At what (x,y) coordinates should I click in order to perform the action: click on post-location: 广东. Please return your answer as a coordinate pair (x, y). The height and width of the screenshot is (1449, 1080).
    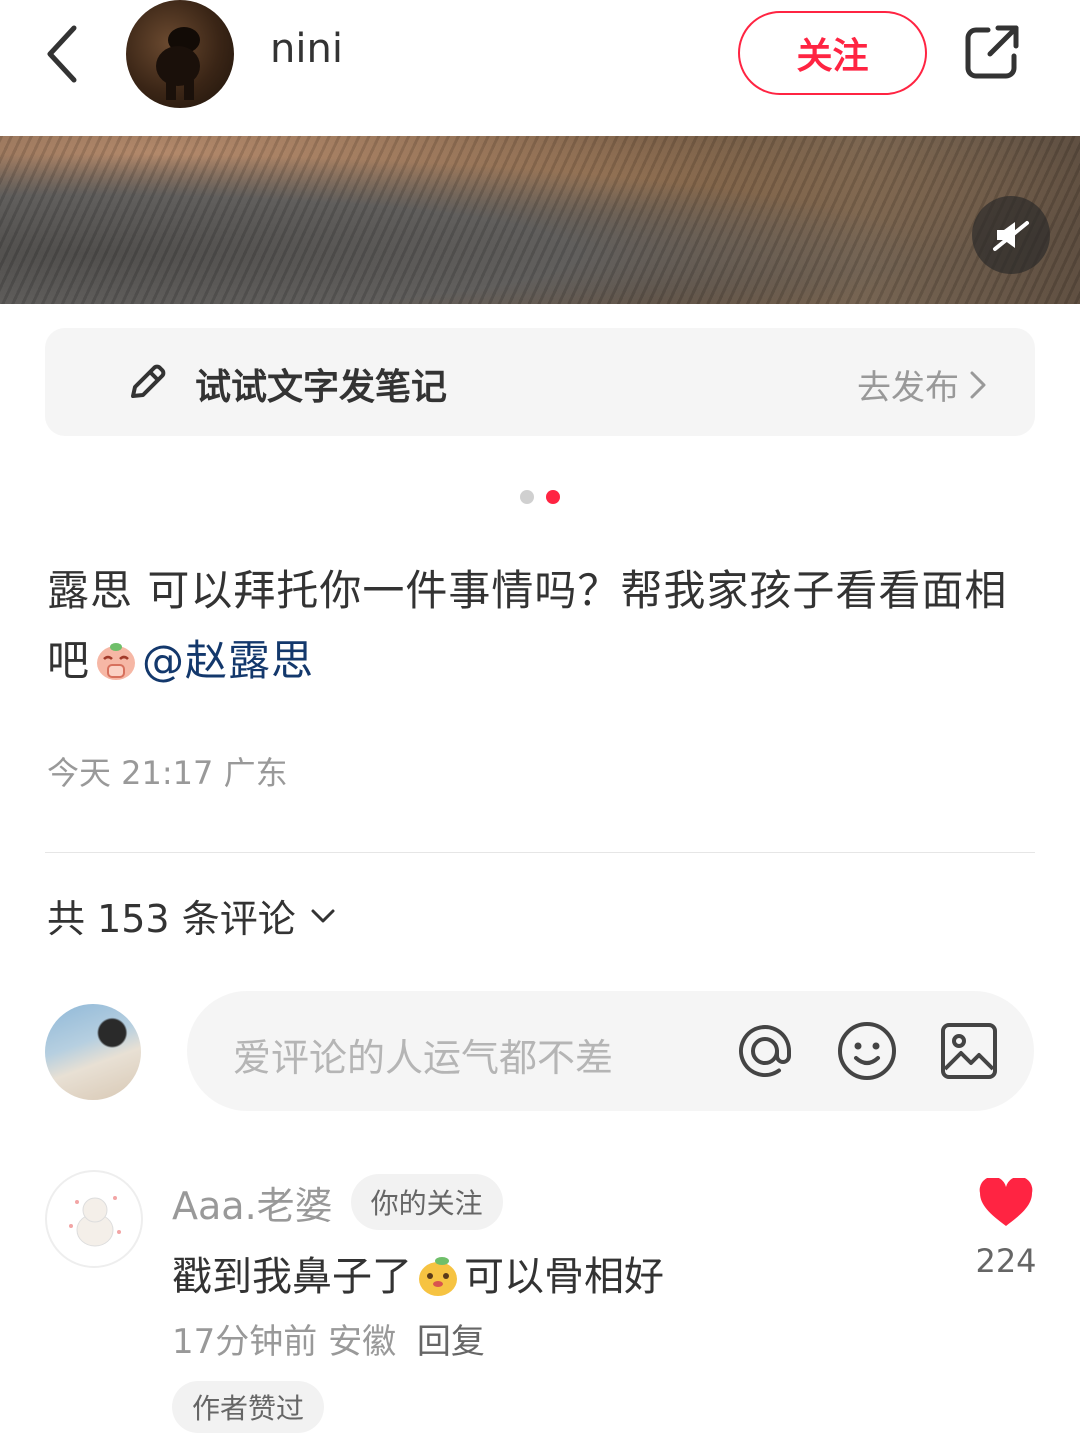
    Looking at the image, I should click on (255, 773).